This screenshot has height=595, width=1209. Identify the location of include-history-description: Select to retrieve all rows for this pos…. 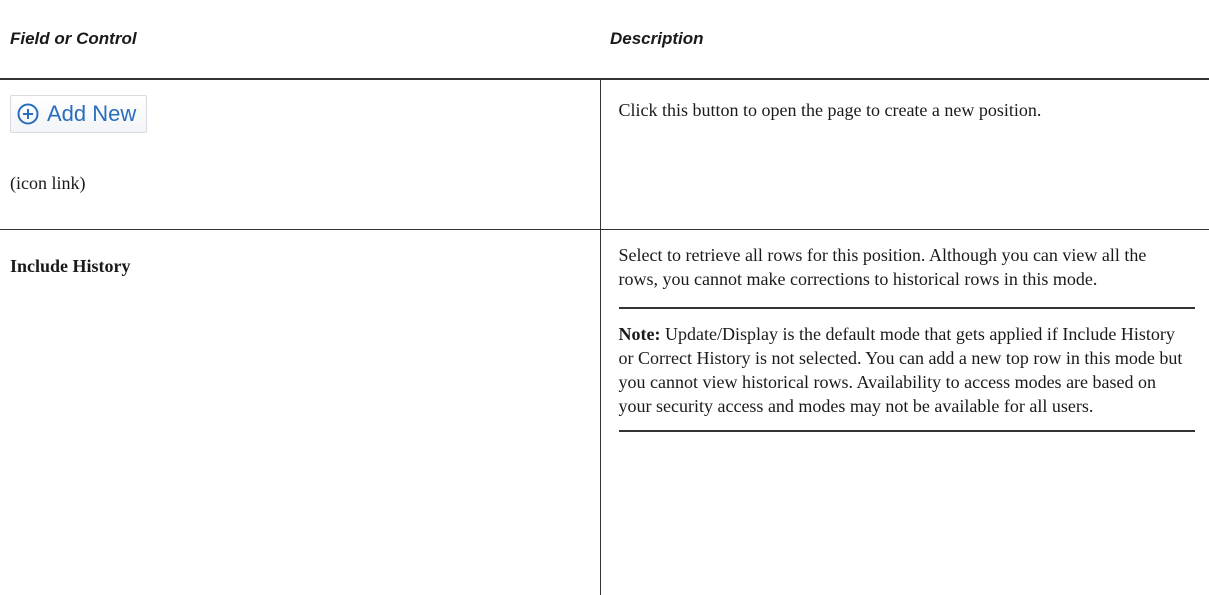
(907, 267).